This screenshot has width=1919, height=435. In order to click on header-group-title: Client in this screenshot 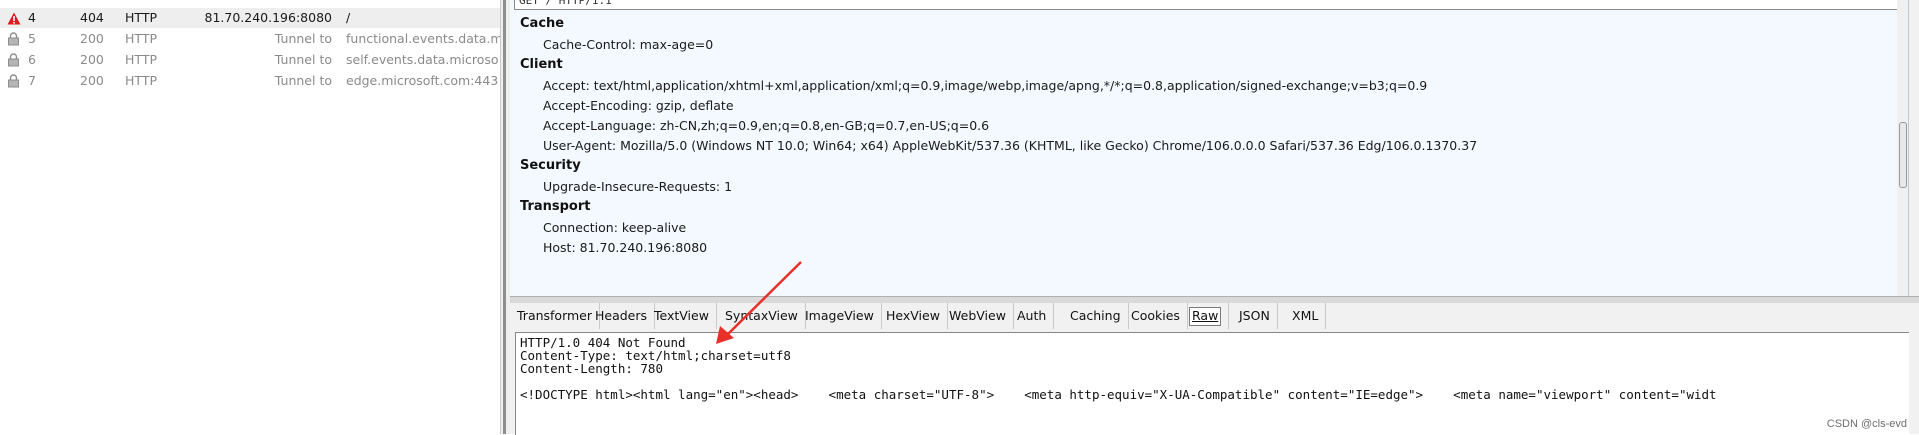, I will do `click(541, 64)`.